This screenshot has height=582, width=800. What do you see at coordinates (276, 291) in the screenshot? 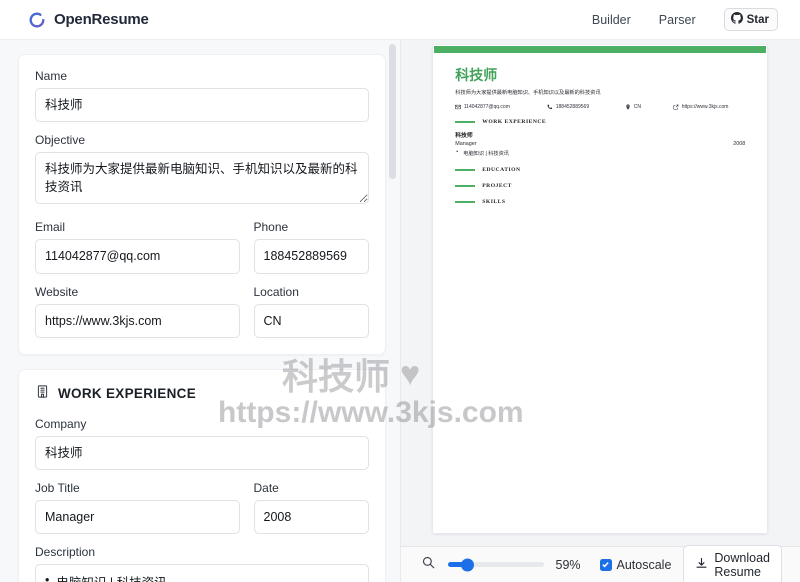
I see `location-label: Location` at bounding box center [276, 291].